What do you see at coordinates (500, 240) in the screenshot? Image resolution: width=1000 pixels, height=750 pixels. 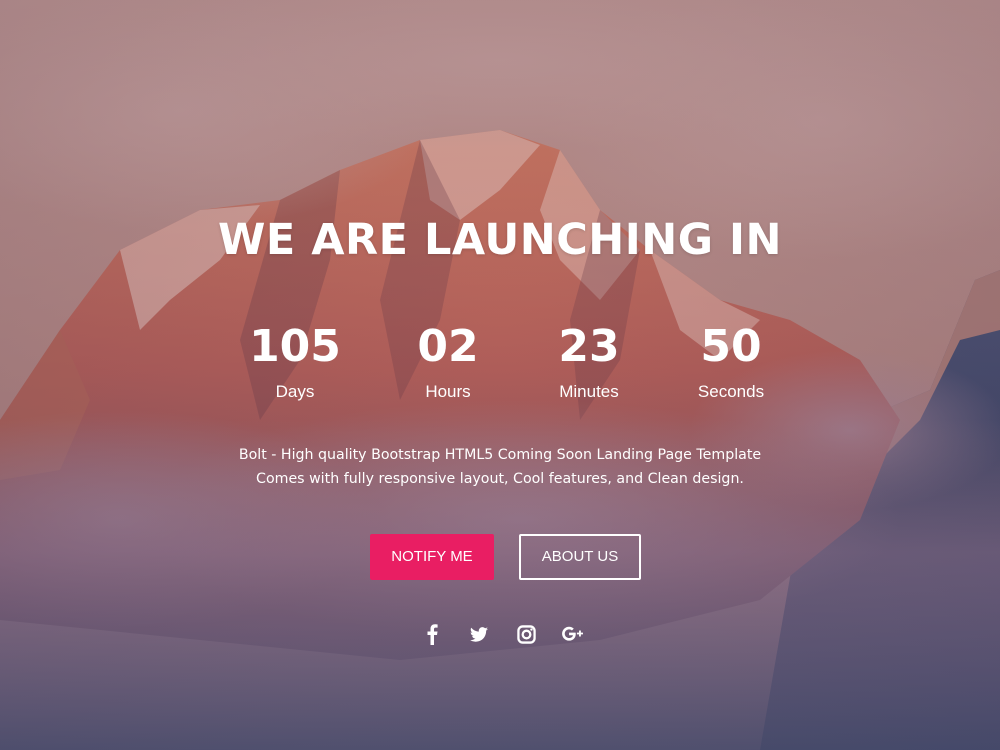 I see `launch-headline: WE ARE LAUNCHING IN` at bounding box center [500, 240].